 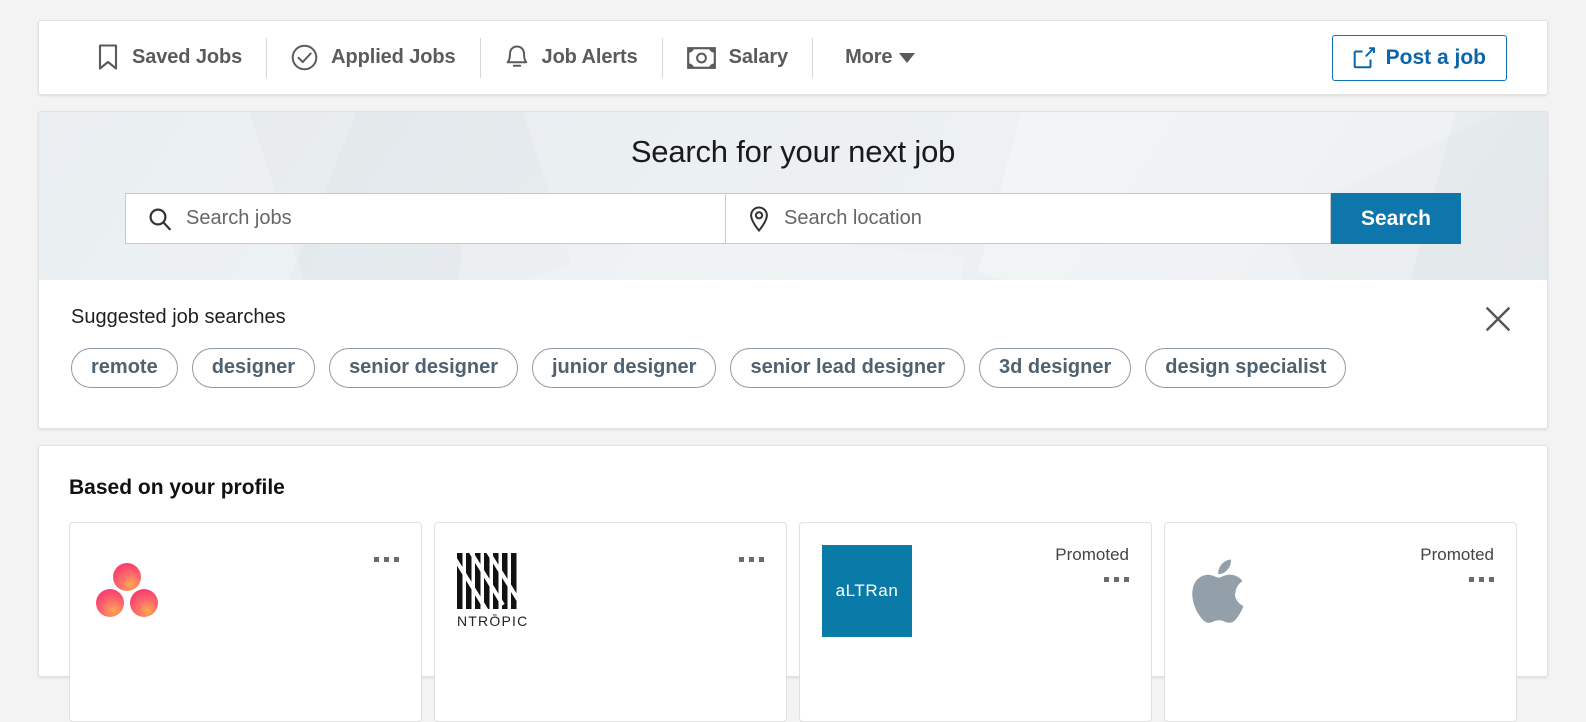 What do you see at coordinates (423, 368) in the screenshot?
I see `chip-senior-designer: senior designer` at bounding box center [423, 368].